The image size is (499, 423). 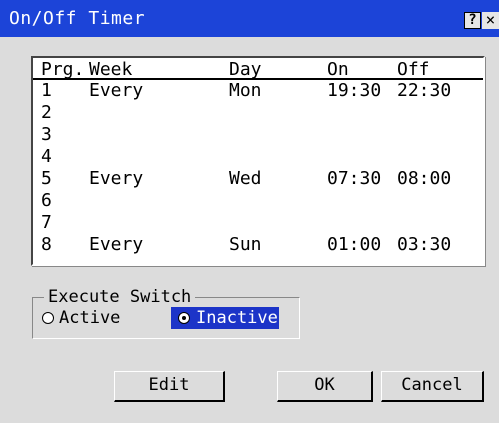 I want to click on radio-inactive: Inactive, so click(x=225, y=318).